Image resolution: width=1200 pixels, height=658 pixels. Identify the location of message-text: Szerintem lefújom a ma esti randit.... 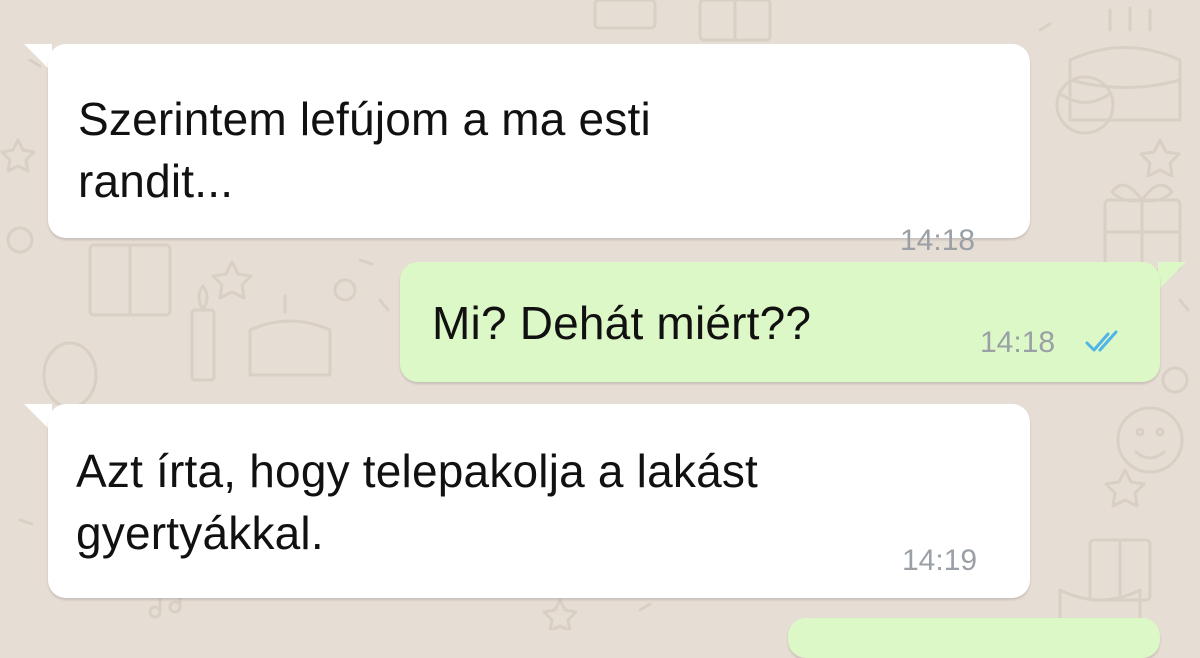
(364, 150).